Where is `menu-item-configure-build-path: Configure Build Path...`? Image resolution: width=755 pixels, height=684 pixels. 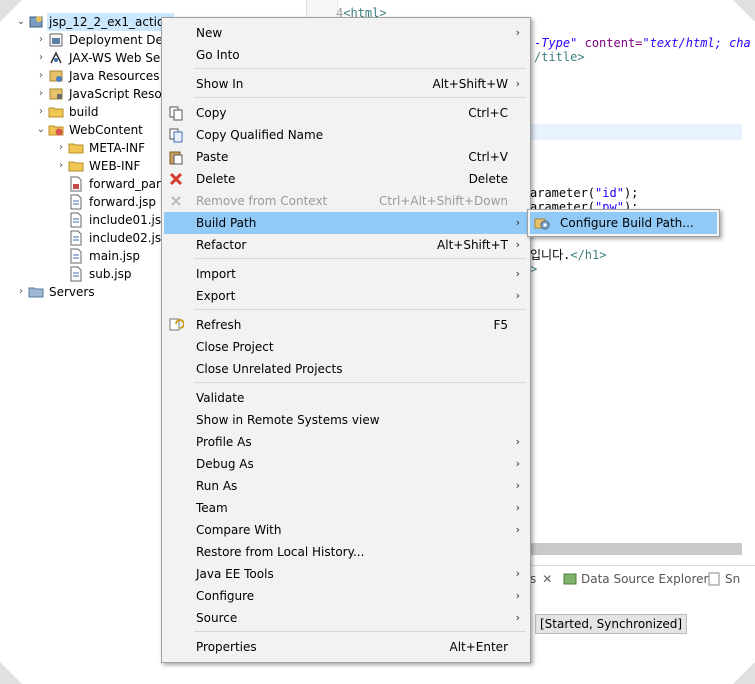 menu-item-configure-build-path: Configure Build Path... is located at coordinates (623, 223).